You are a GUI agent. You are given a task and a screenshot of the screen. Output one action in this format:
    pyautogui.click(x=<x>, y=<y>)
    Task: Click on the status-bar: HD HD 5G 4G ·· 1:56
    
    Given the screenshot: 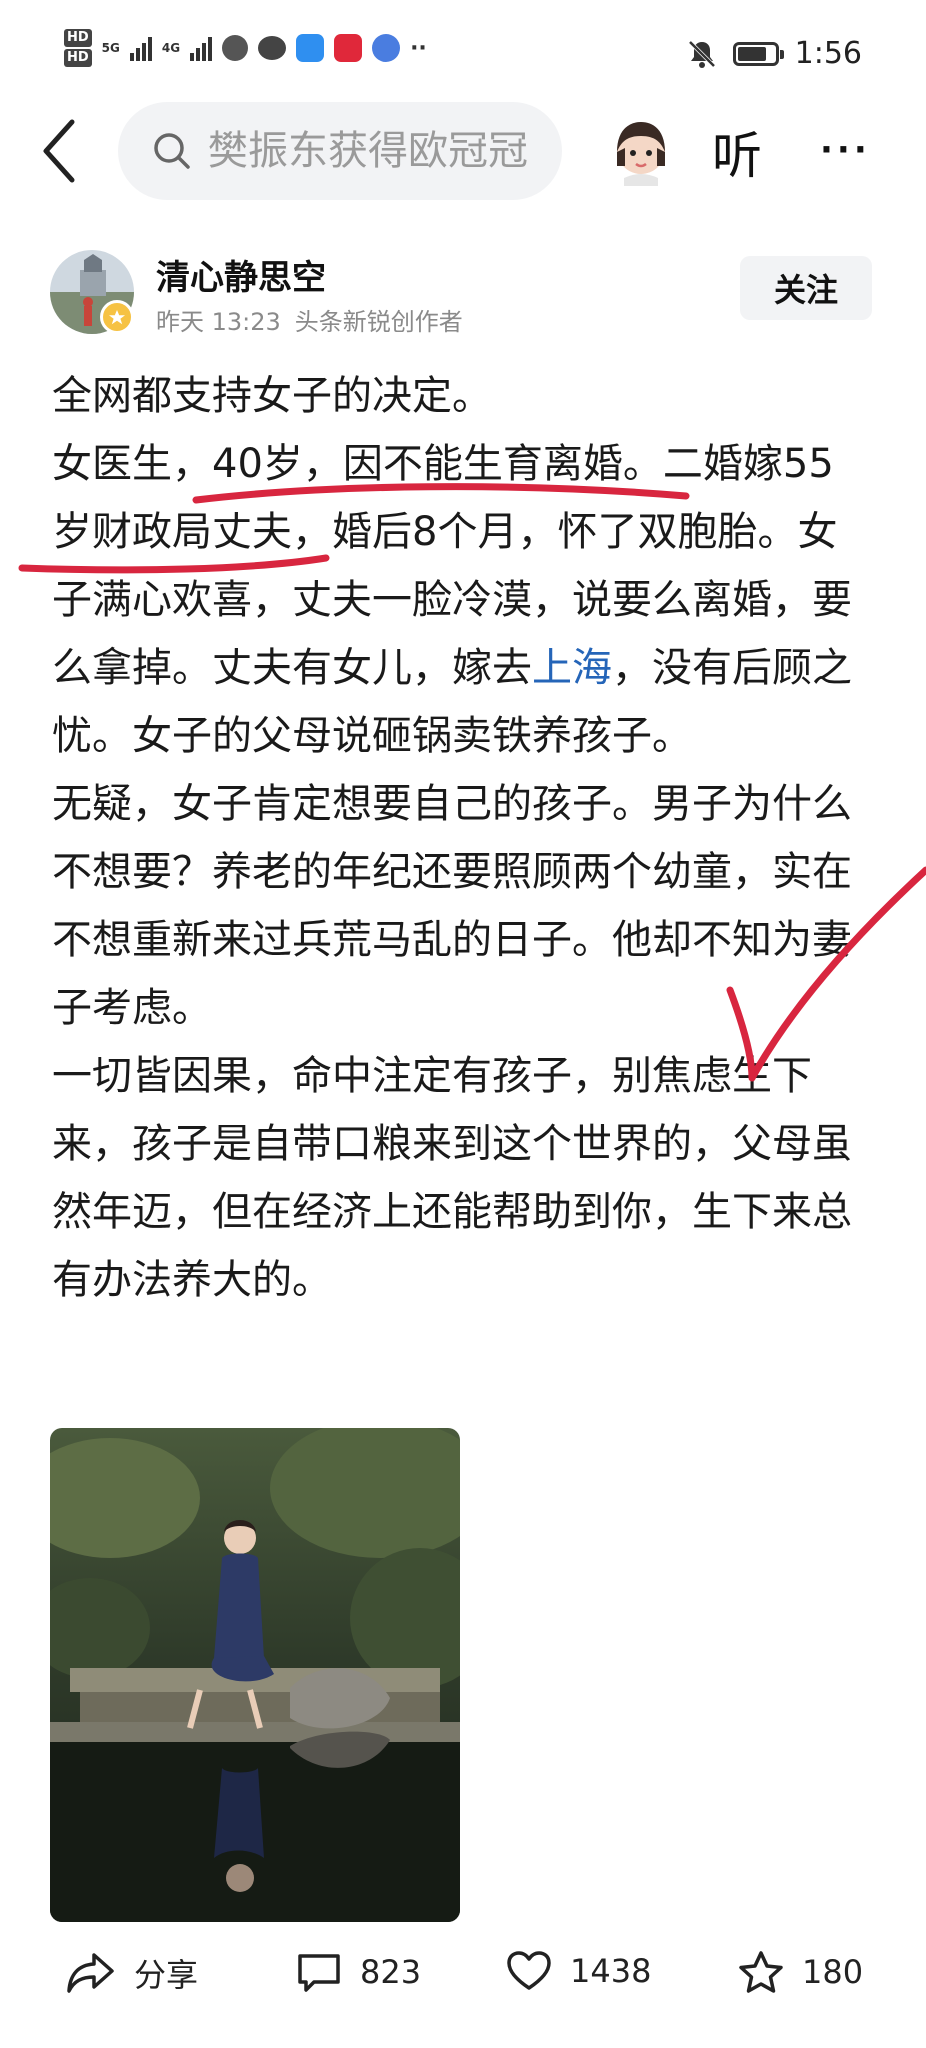 What is the action you would take?
    pyautogui.click(x=463, y=55)
    